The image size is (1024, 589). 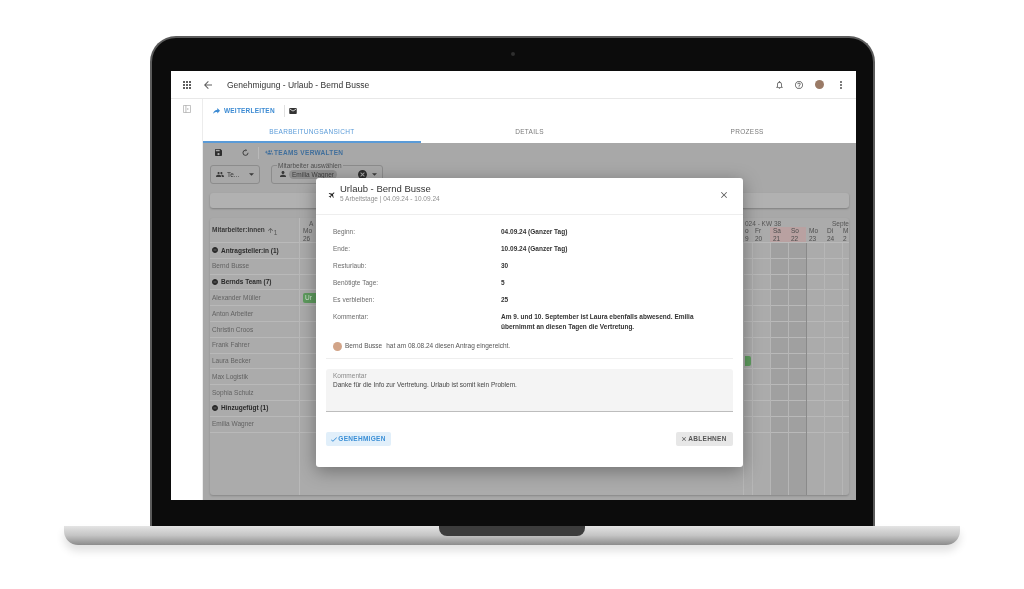 What do you see at coordinates (270, 230) in the screenshot?
I see `sort-arrow-icon` at bounding box center [270, 230].